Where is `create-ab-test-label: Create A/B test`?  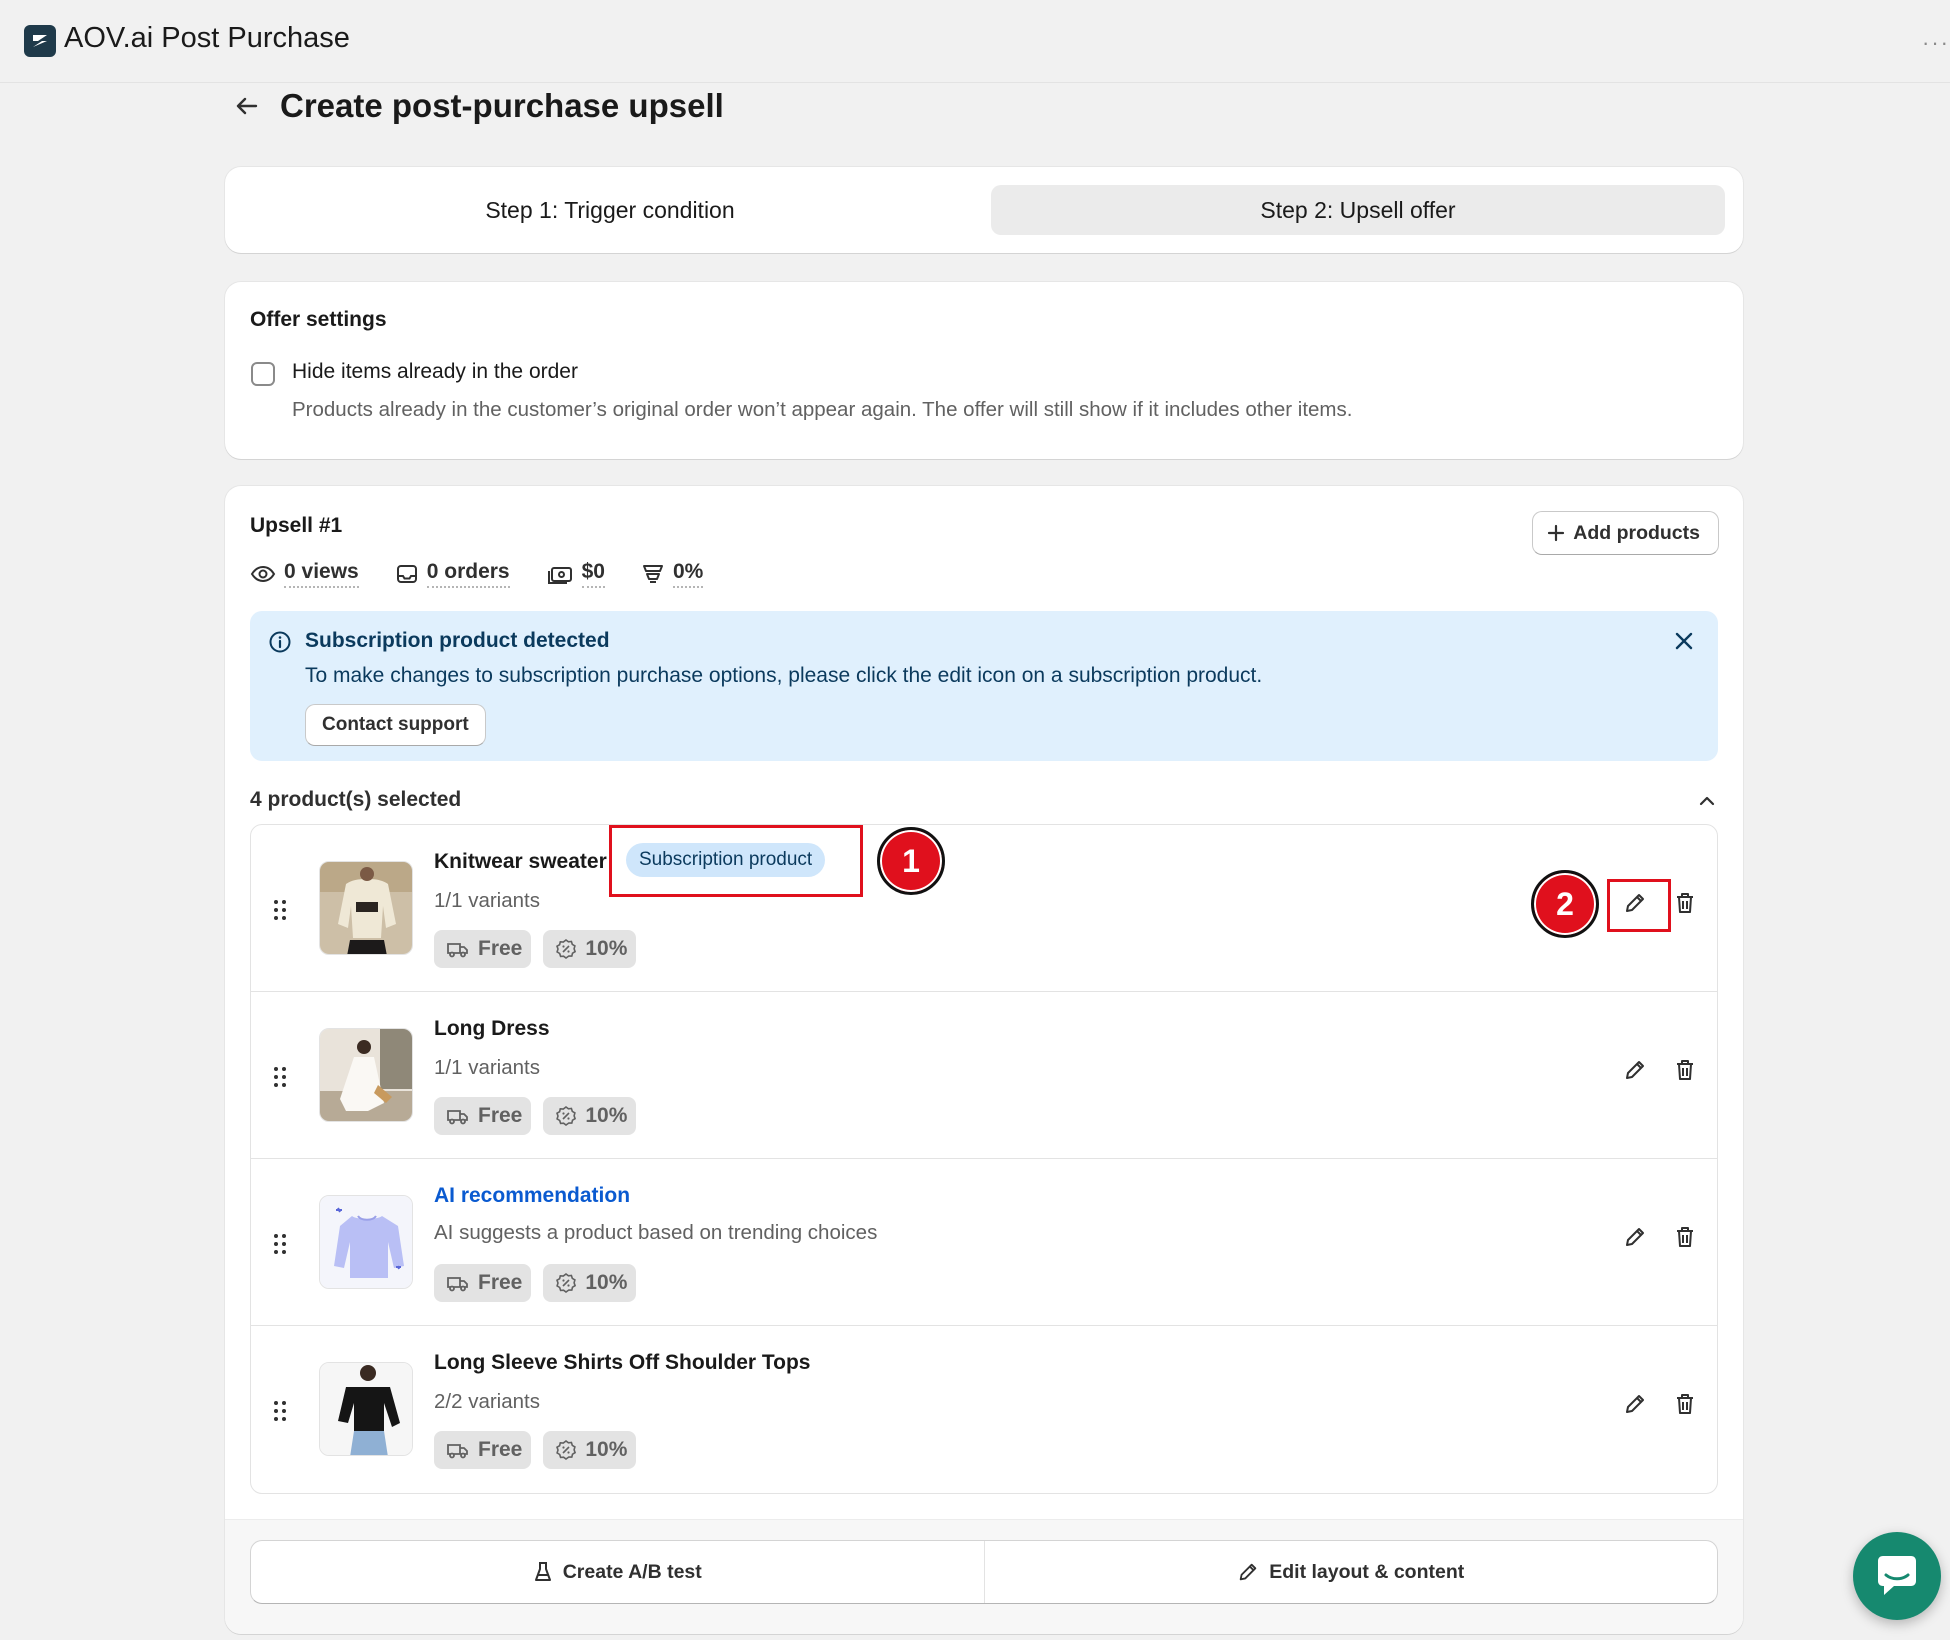 create-ab-test-label: Create A/B test is located at coordinates (632, 1571).